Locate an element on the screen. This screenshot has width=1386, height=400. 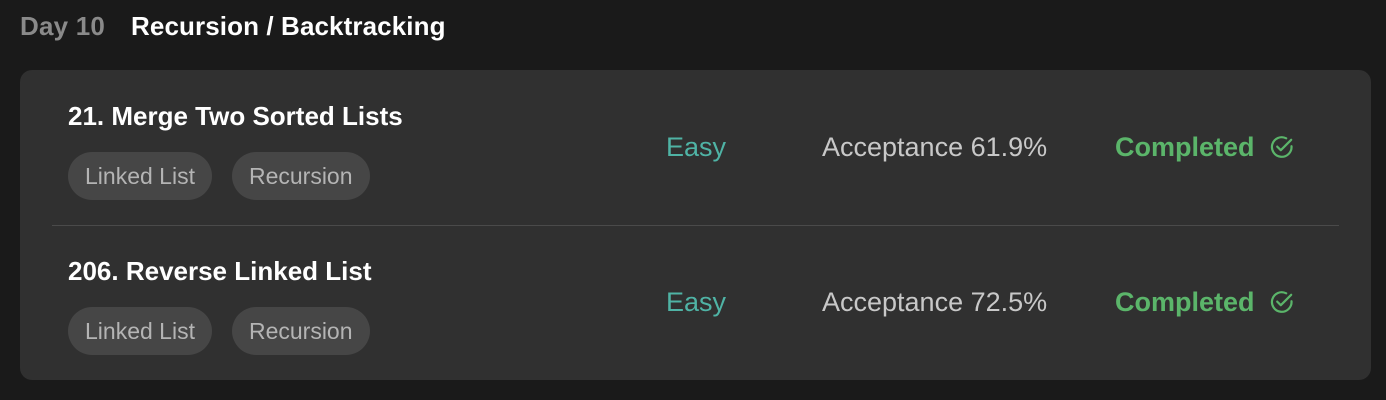
day-header: Day 10 Recursion / Backtracking is located at coordinates (233, 26).